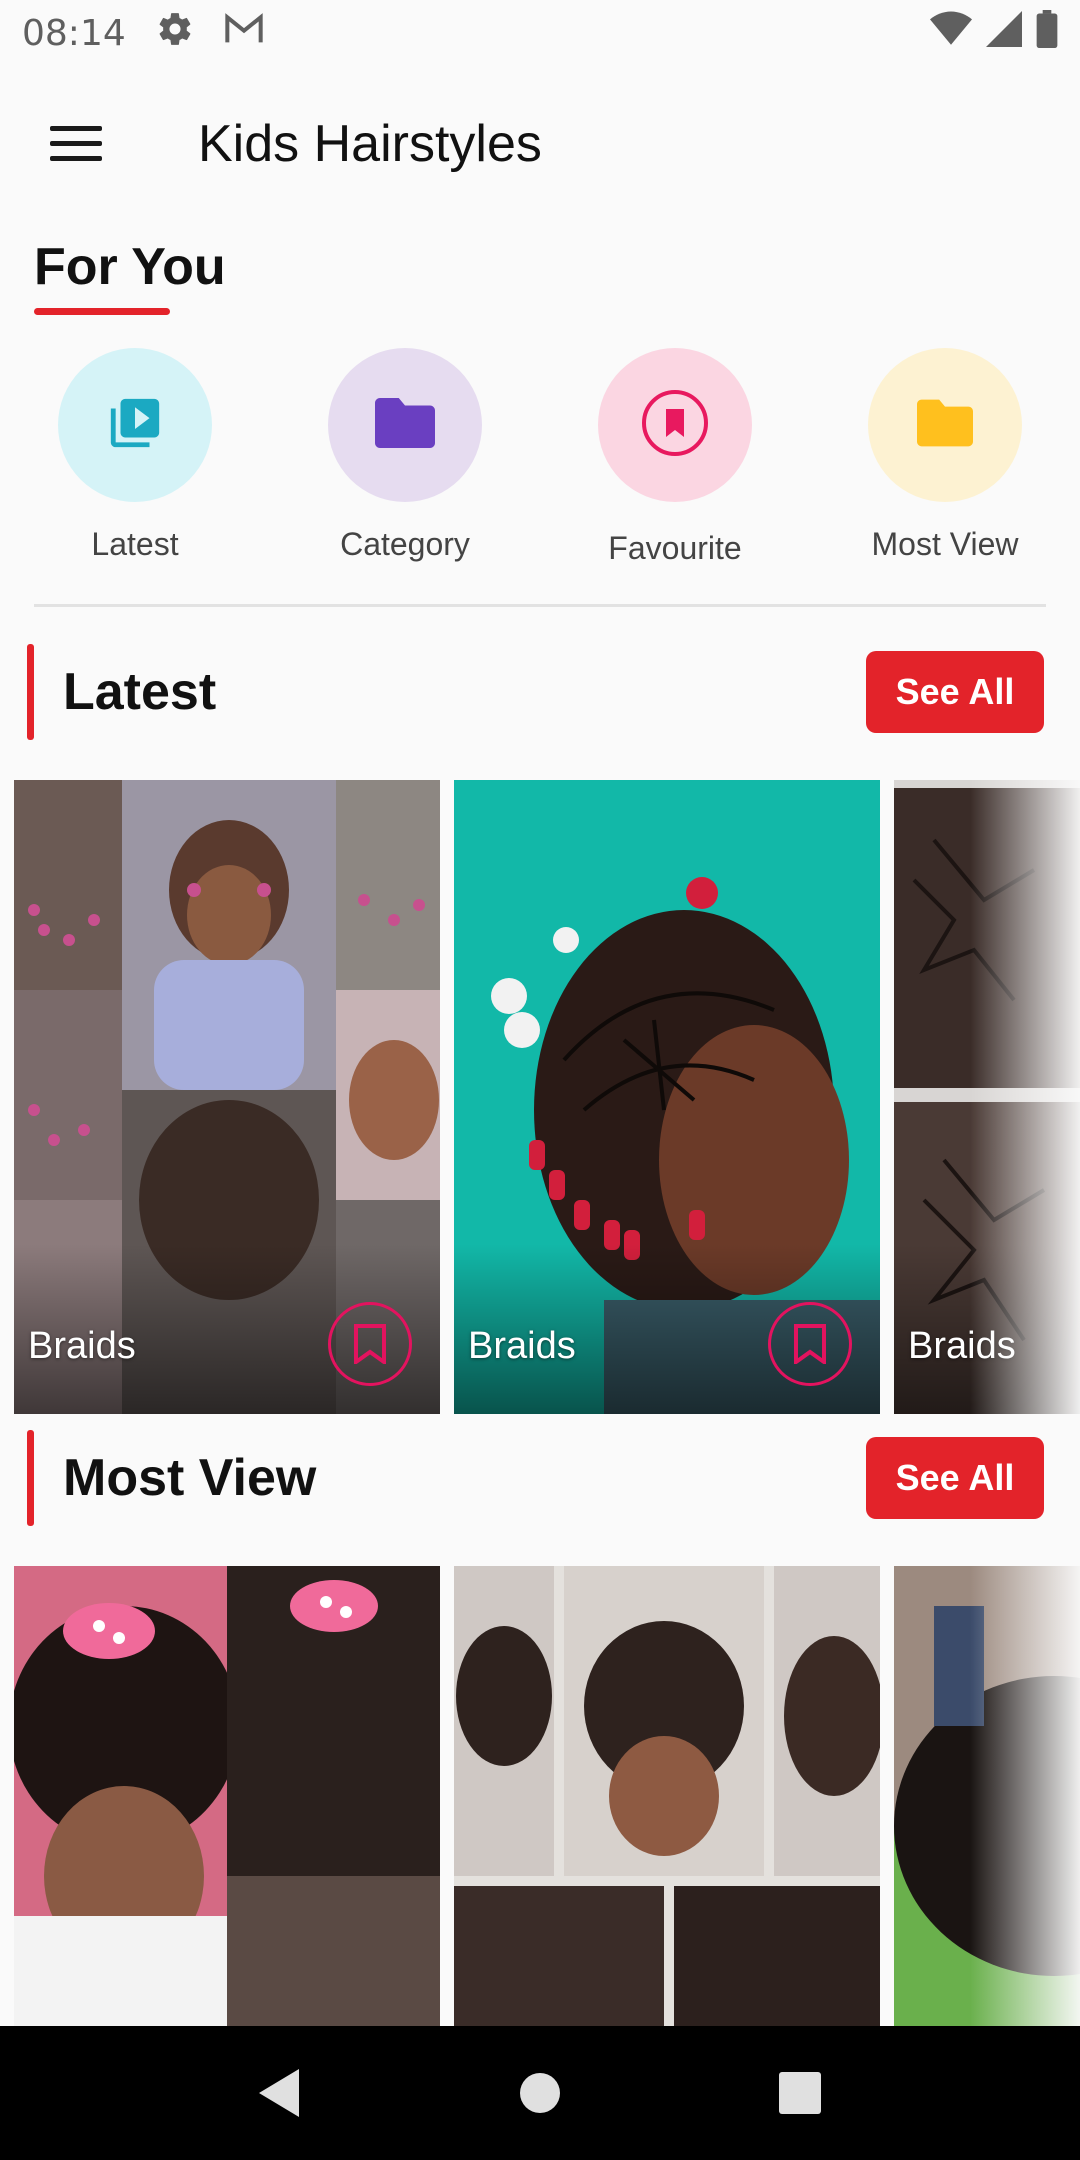 This screenshot has height=2160, width=1080. Describe the element at coordinates (540, 33) in the screenshot. I see `status-bar: 08:14` at that location.